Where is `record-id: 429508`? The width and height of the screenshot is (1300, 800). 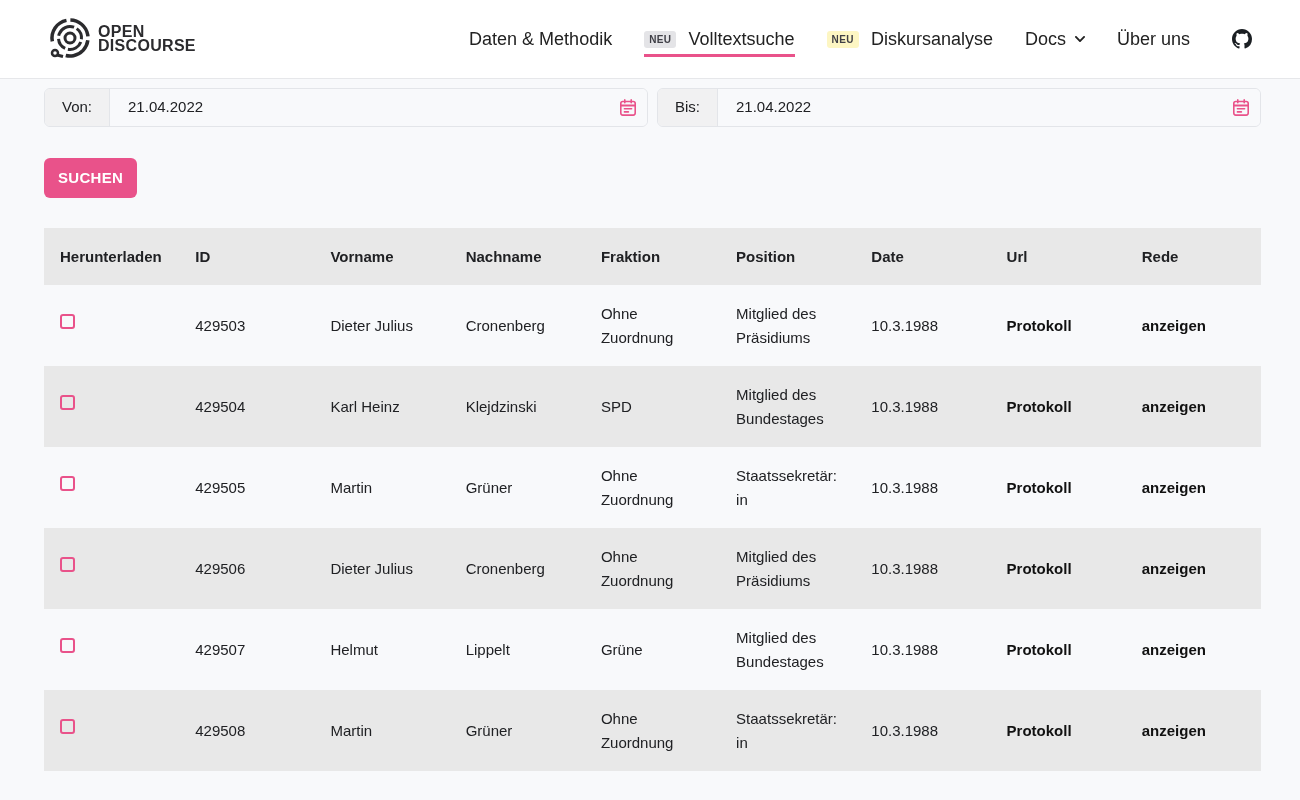 record-id: 429508 is located at coordinates (220, 730).